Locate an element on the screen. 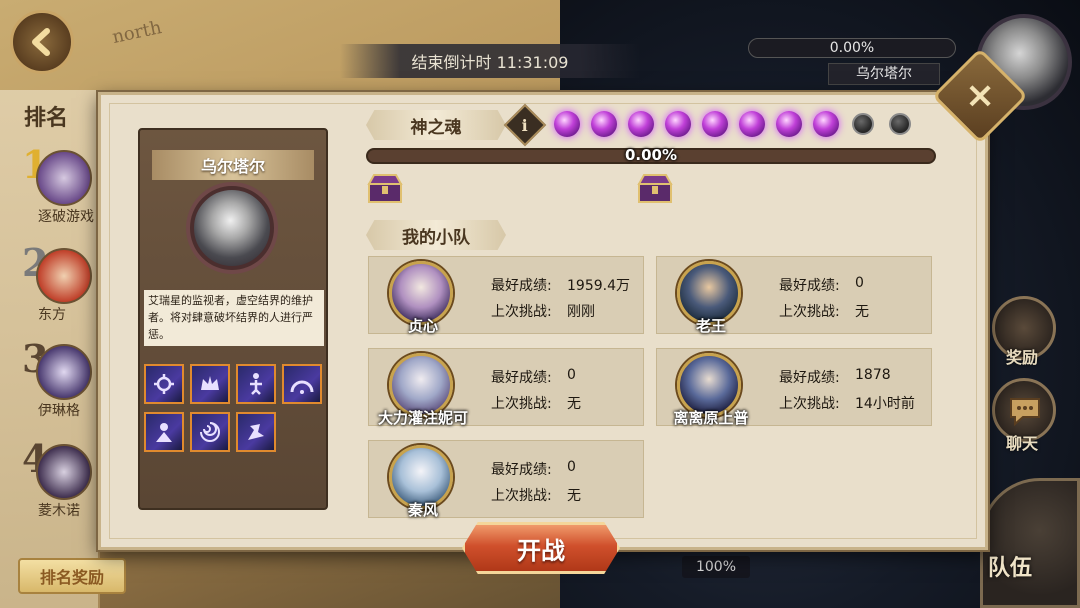 This screenshot has height=608, width=1080. ranking-title: 排名 is located at coordinates (46, 118).